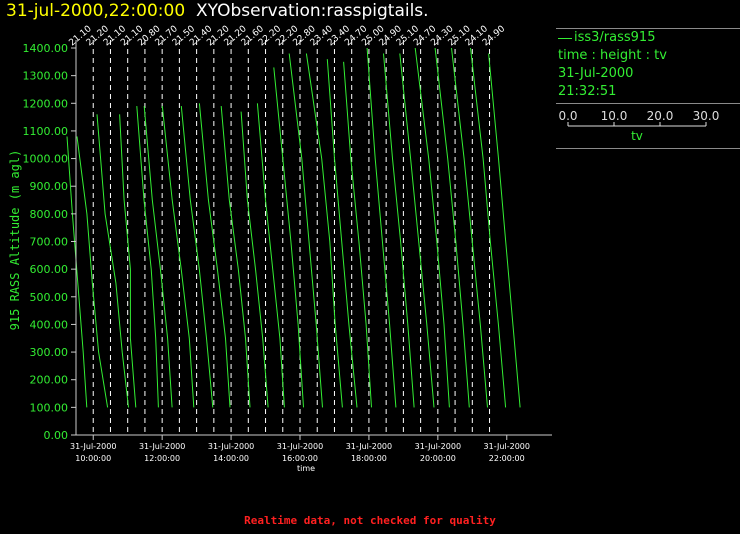  I want to click on legend-time: 21:32:51, so click(587, 91).